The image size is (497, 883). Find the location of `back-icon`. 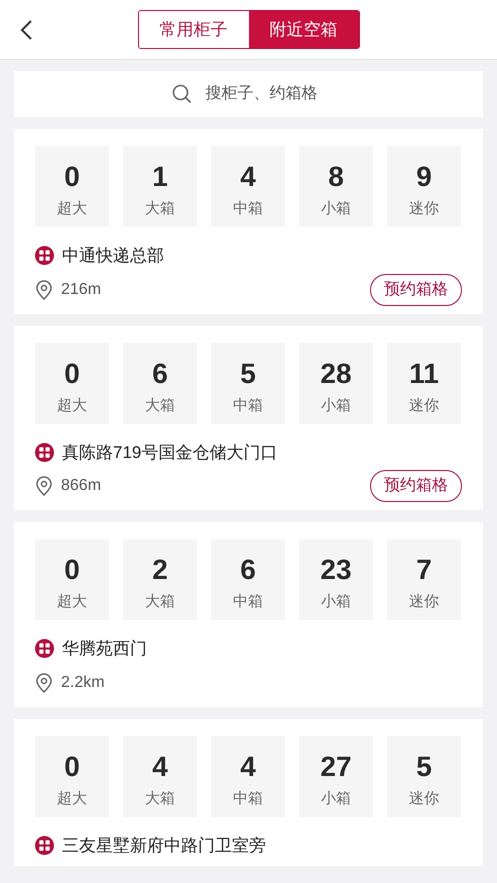

back-icon is located at coordinates (26, 30).